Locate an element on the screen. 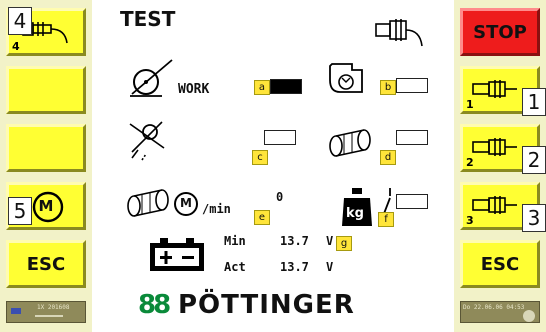  stop-button: STOP is located at coordinates (500, 32).